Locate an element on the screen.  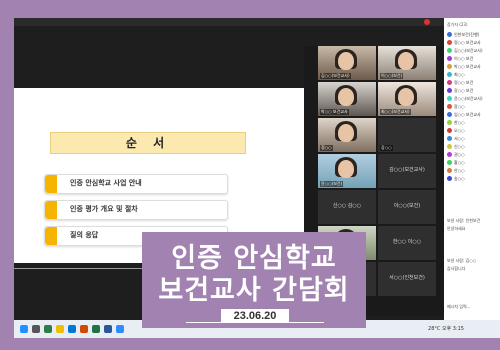
search-icon is located at coordinates (36, 329).